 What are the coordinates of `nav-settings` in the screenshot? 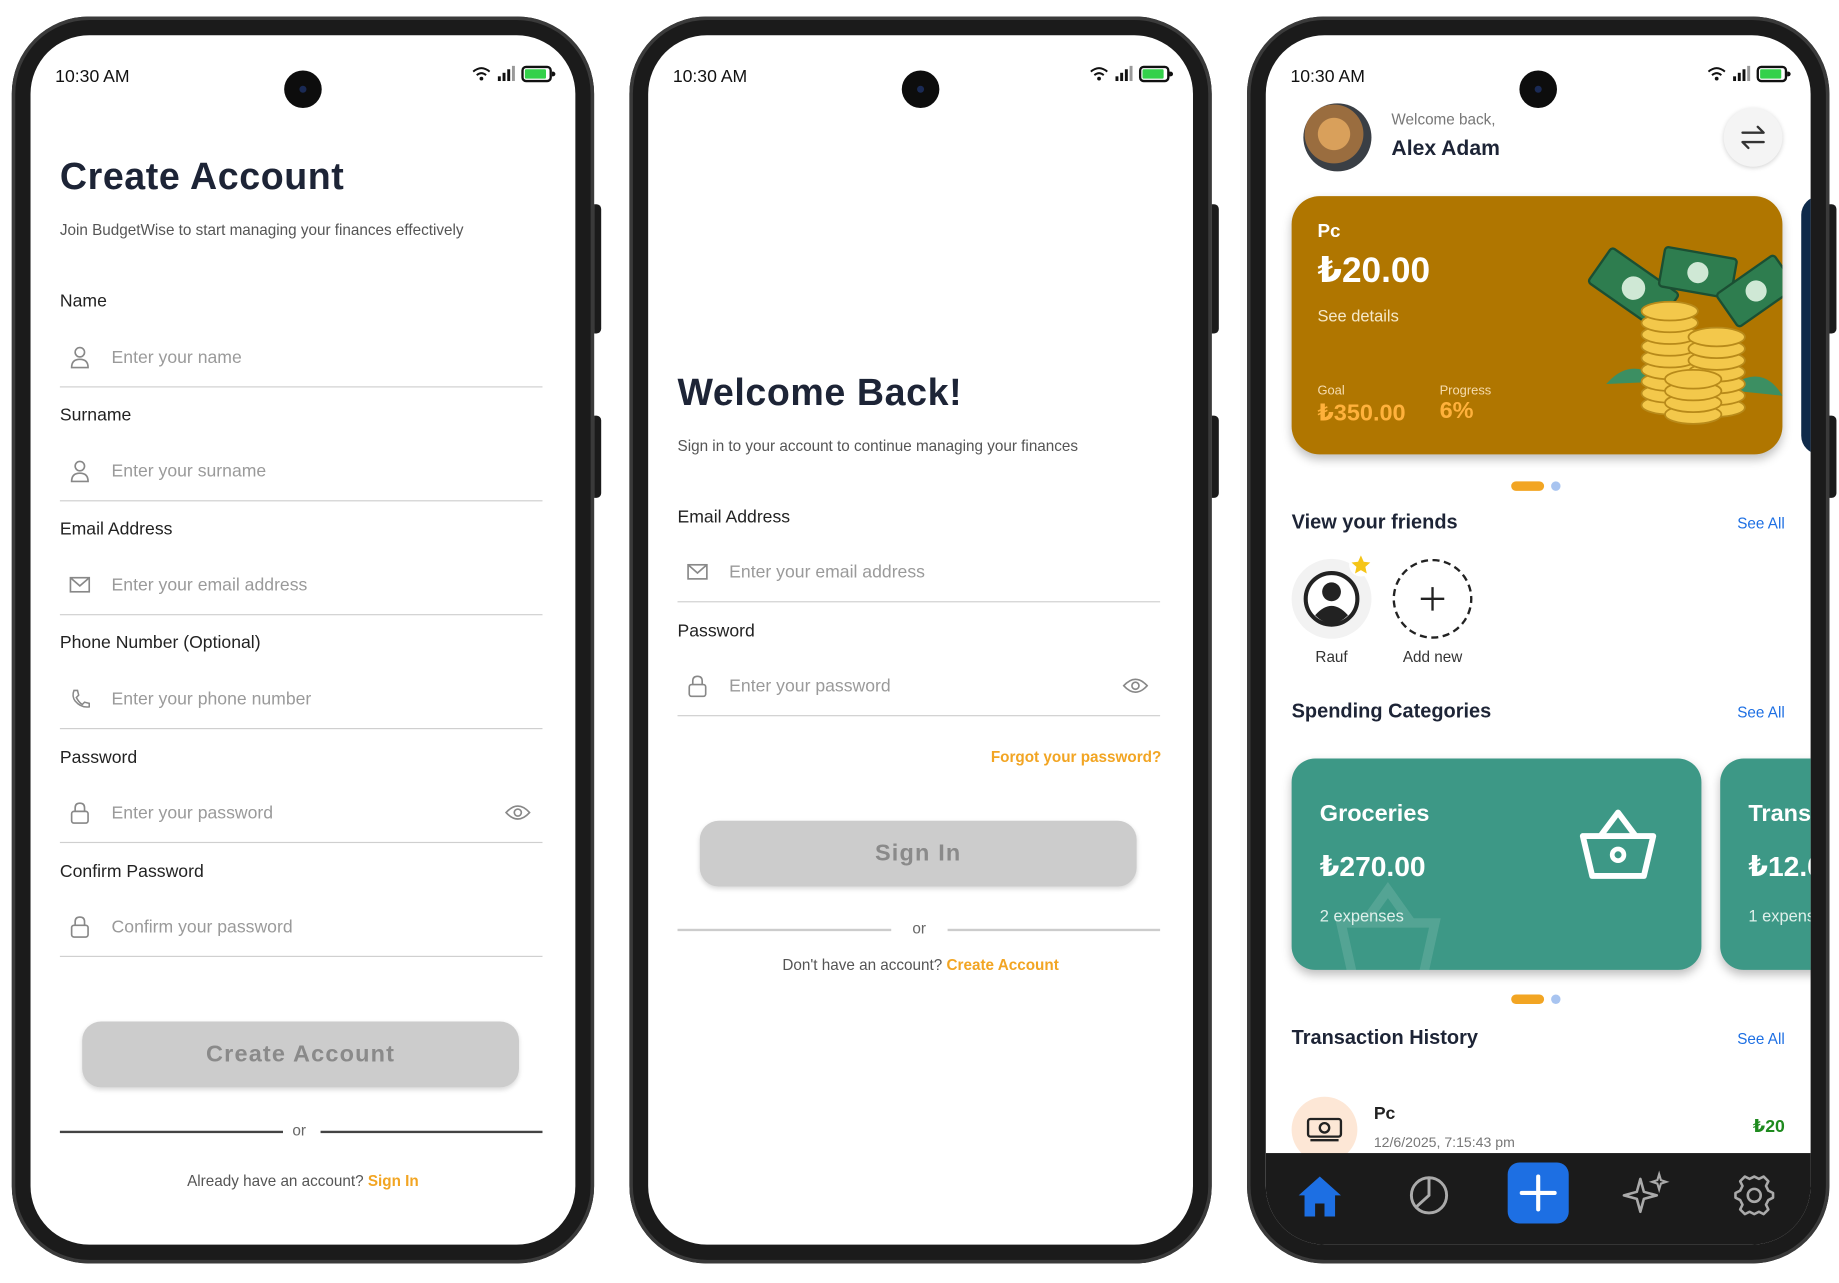 It's located at (1754, 1195).